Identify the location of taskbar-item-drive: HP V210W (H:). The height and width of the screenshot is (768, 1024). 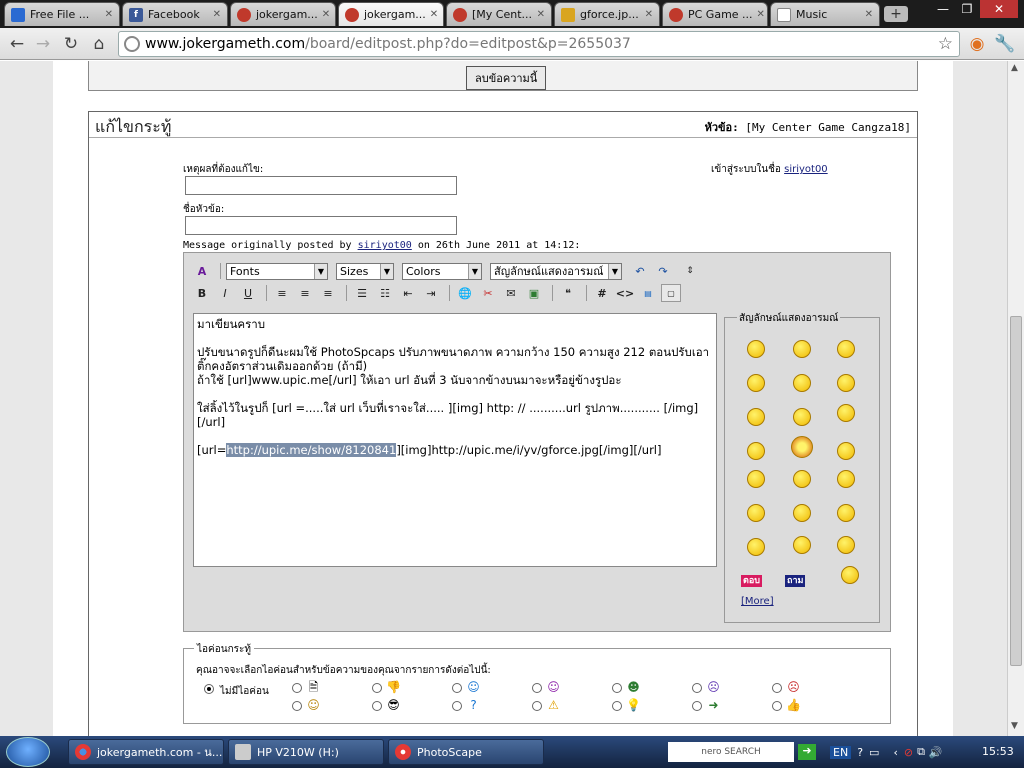
(306, 752).